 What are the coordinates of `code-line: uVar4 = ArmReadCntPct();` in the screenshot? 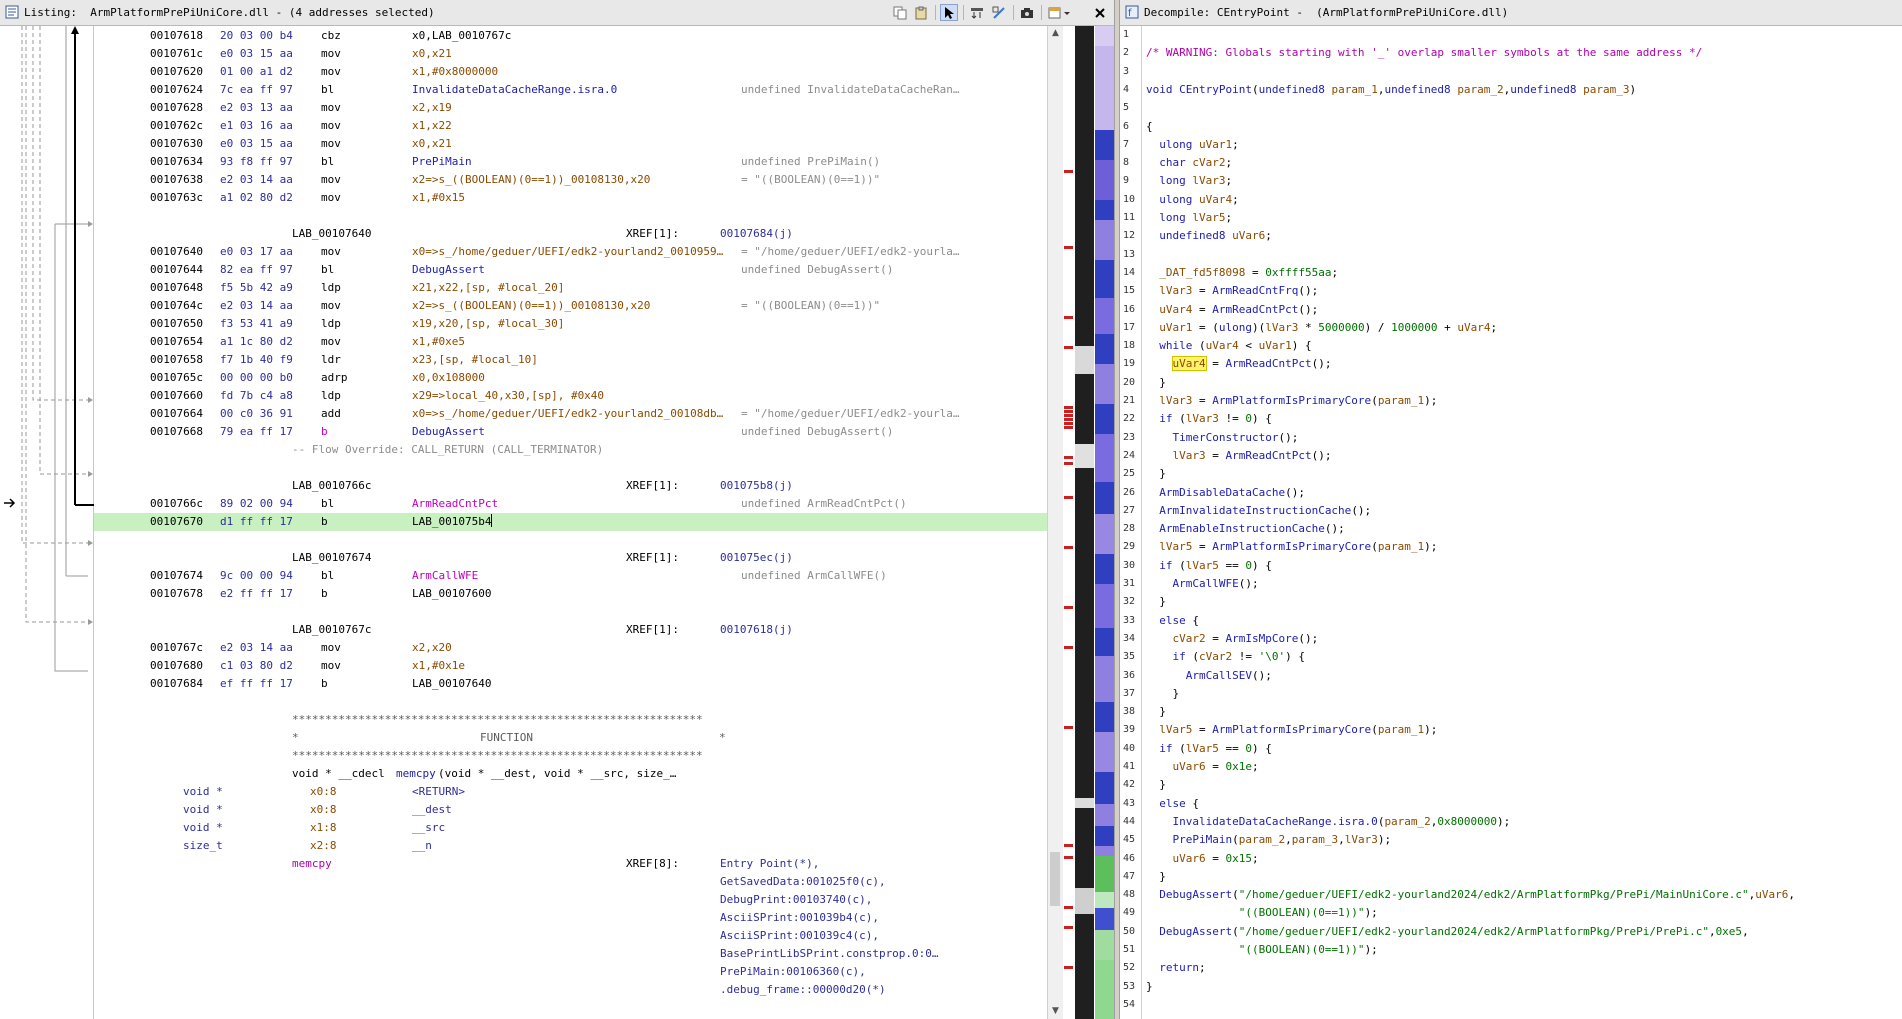 It's located at (1232, 310).